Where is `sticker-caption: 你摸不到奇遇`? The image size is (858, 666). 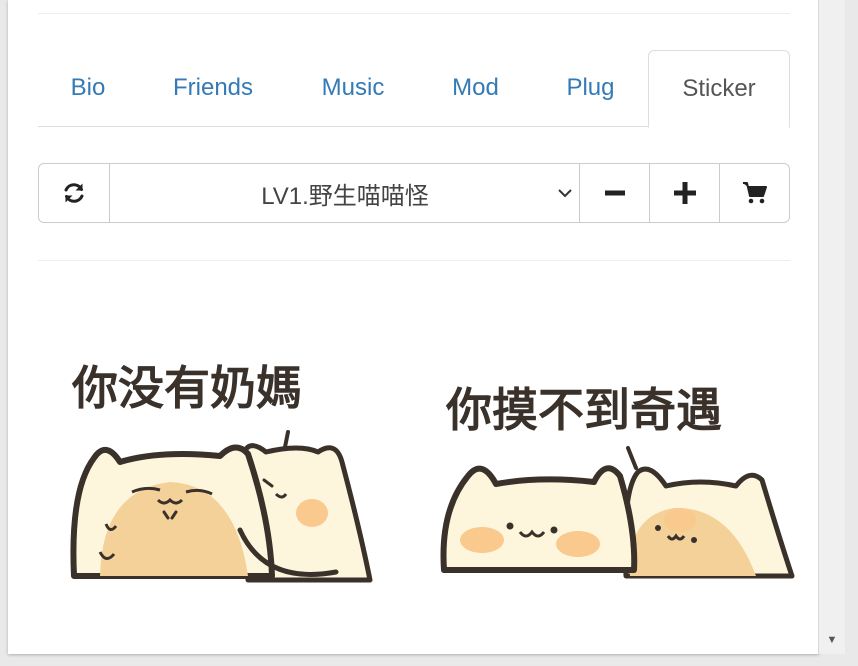
sticker-caption: 你摸不到奇遇 is located at coordinates (583, 410).